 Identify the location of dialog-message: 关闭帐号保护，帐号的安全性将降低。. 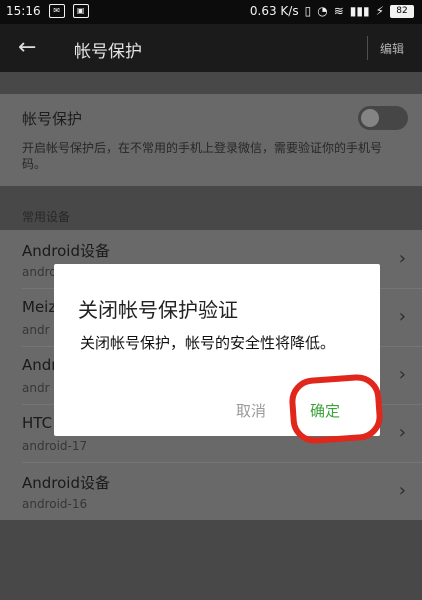
(208, 343).